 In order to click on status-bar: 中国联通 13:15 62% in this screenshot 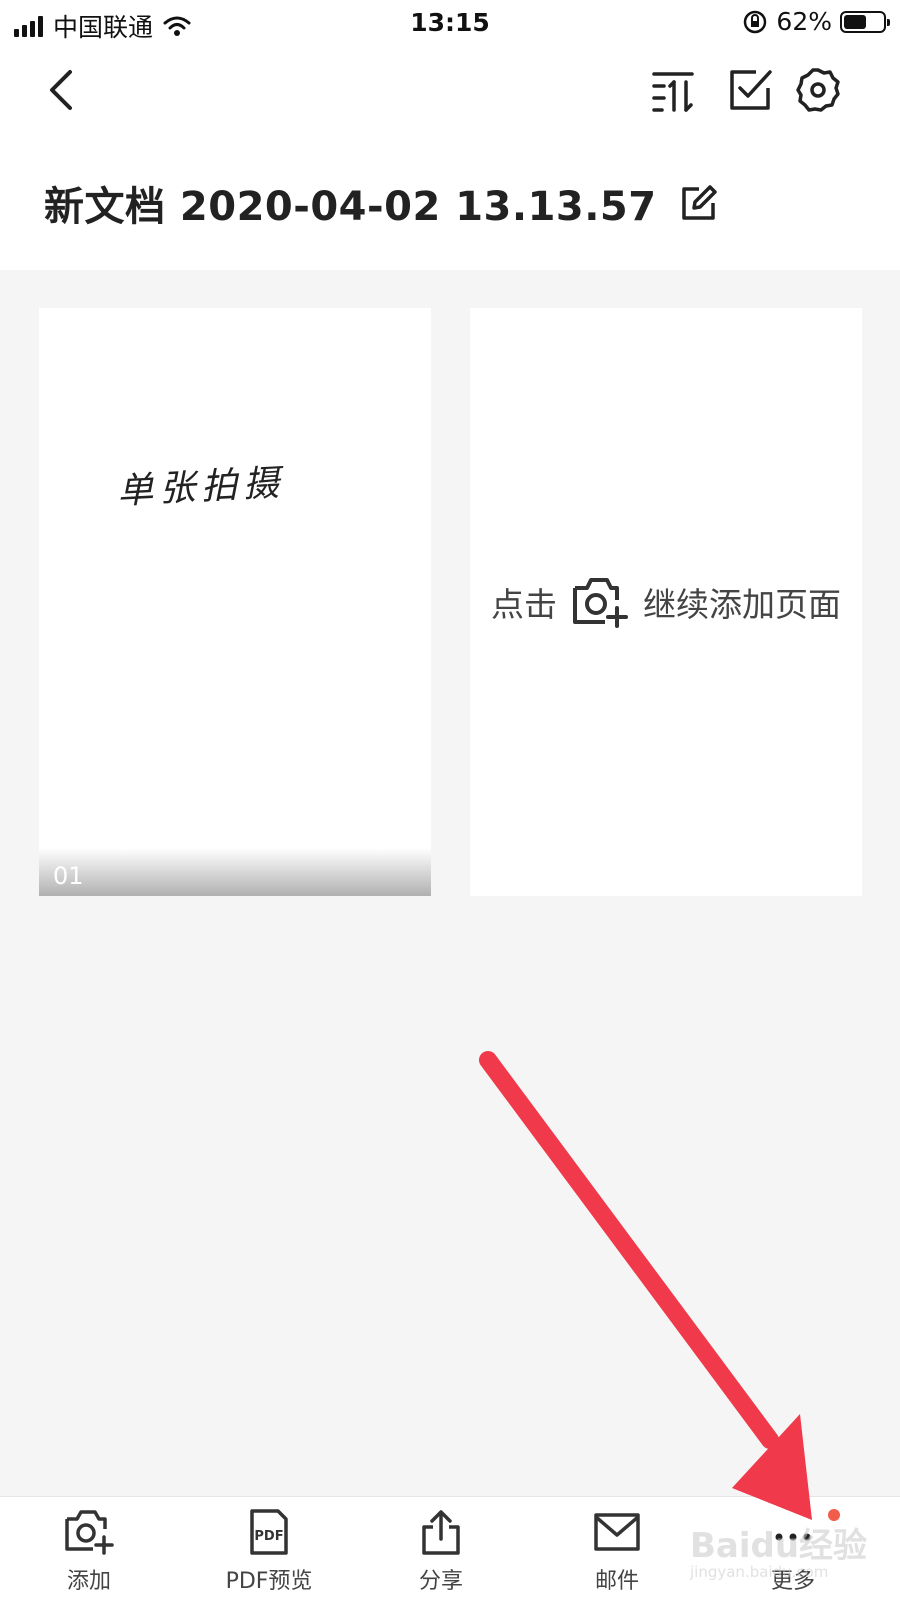, I will do `click(450, 23)`.